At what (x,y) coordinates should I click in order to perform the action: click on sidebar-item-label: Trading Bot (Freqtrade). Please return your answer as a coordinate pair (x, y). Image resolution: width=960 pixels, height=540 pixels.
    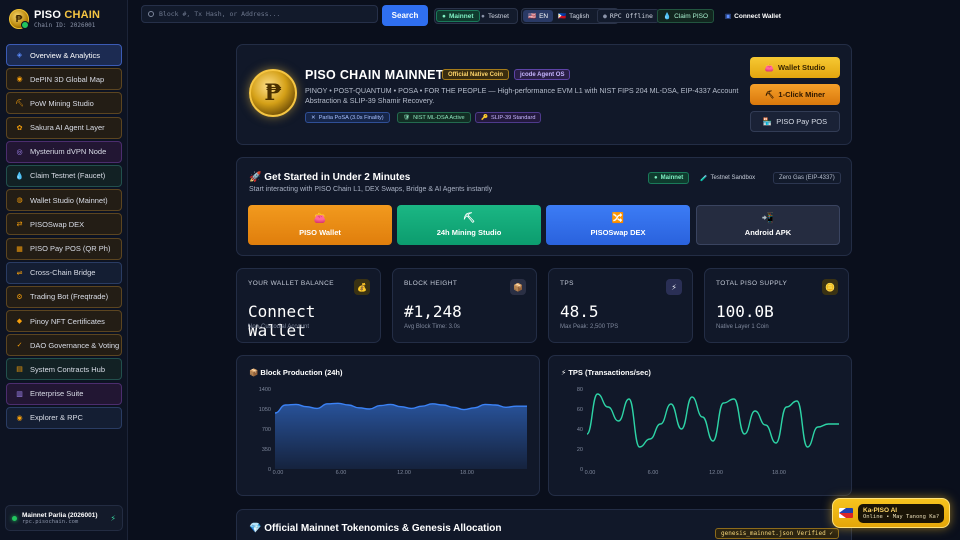
    Looking at the image, I should click on (69, 297).